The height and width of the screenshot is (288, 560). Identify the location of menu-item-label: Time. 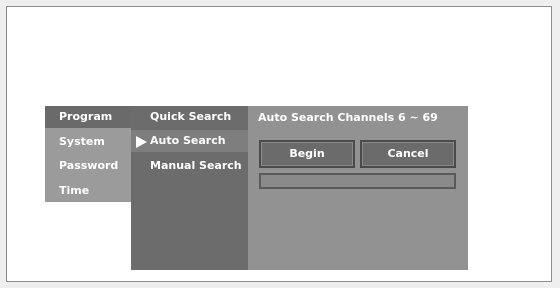
(74, 190).